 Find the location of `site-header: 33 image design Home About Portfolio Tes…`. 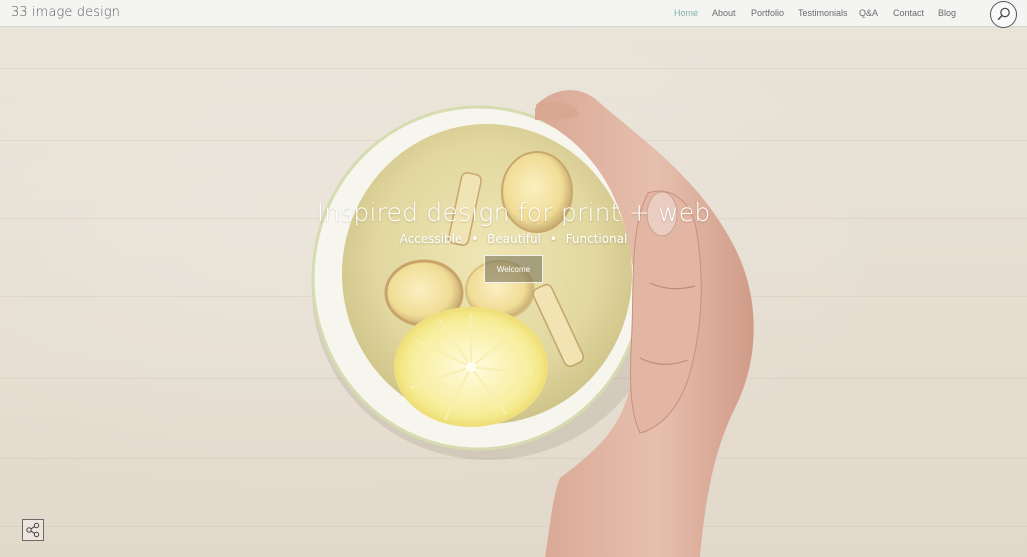

site-header: 33 image design Home About Portfolio Tes… is located at coordinates (513, 14).